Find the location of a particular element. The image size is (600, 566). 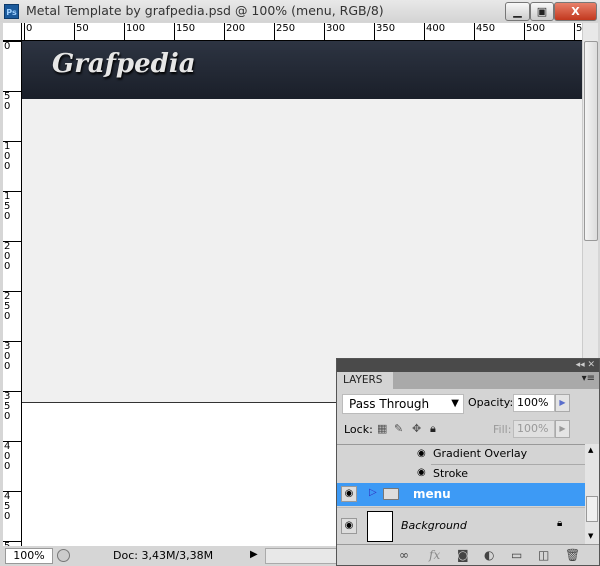

ruler-tick-label: 250 is located at coordinates (284, 31).